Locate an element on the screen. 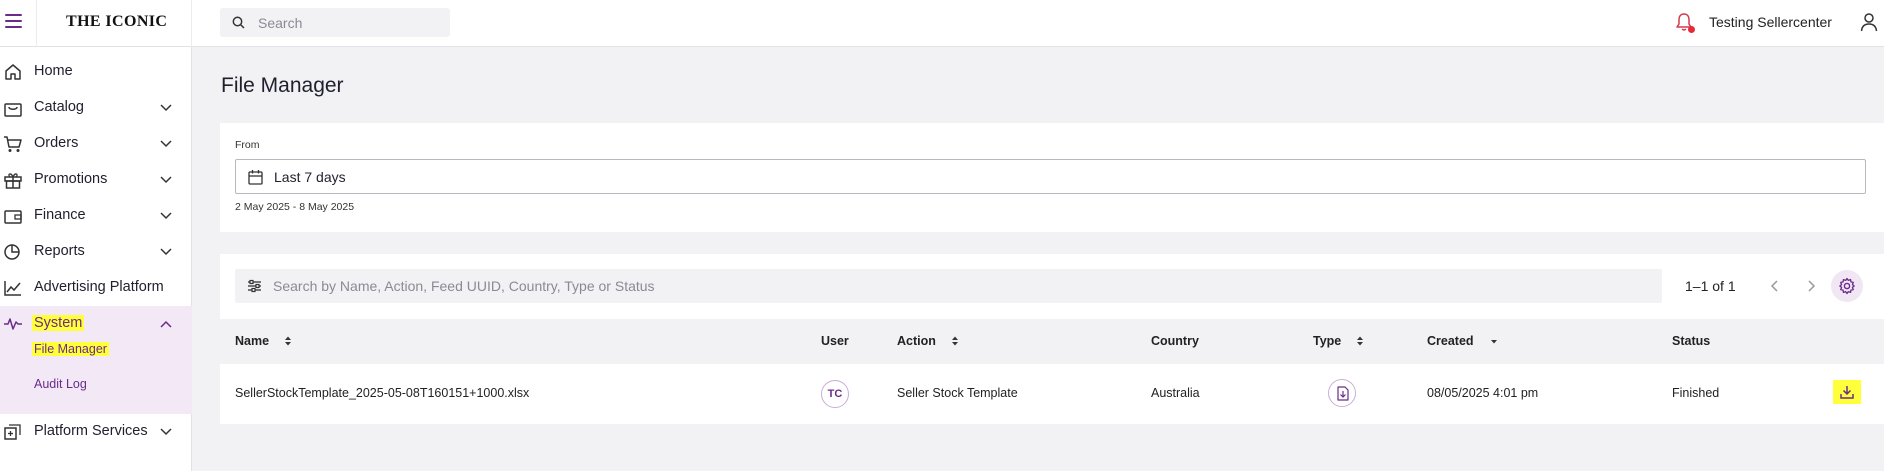 This screenshot has width=1884, height=471. sidebar-item-reports: Reports is located at coordinates (96, 252).